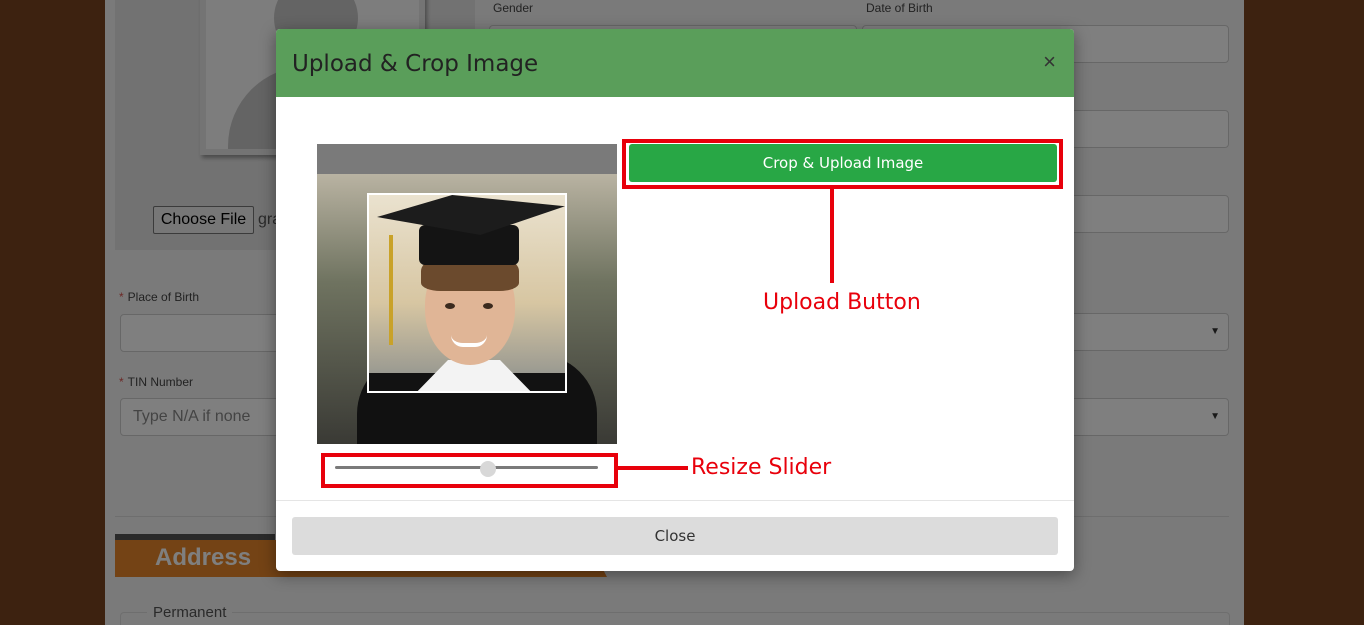 Image resolution: width=1364 pixels, height=625 pixels. What do you see at coordinates (1049, 62) in the screenshot?
I see `close-icon: ×` at bounding box center [1049, 62].